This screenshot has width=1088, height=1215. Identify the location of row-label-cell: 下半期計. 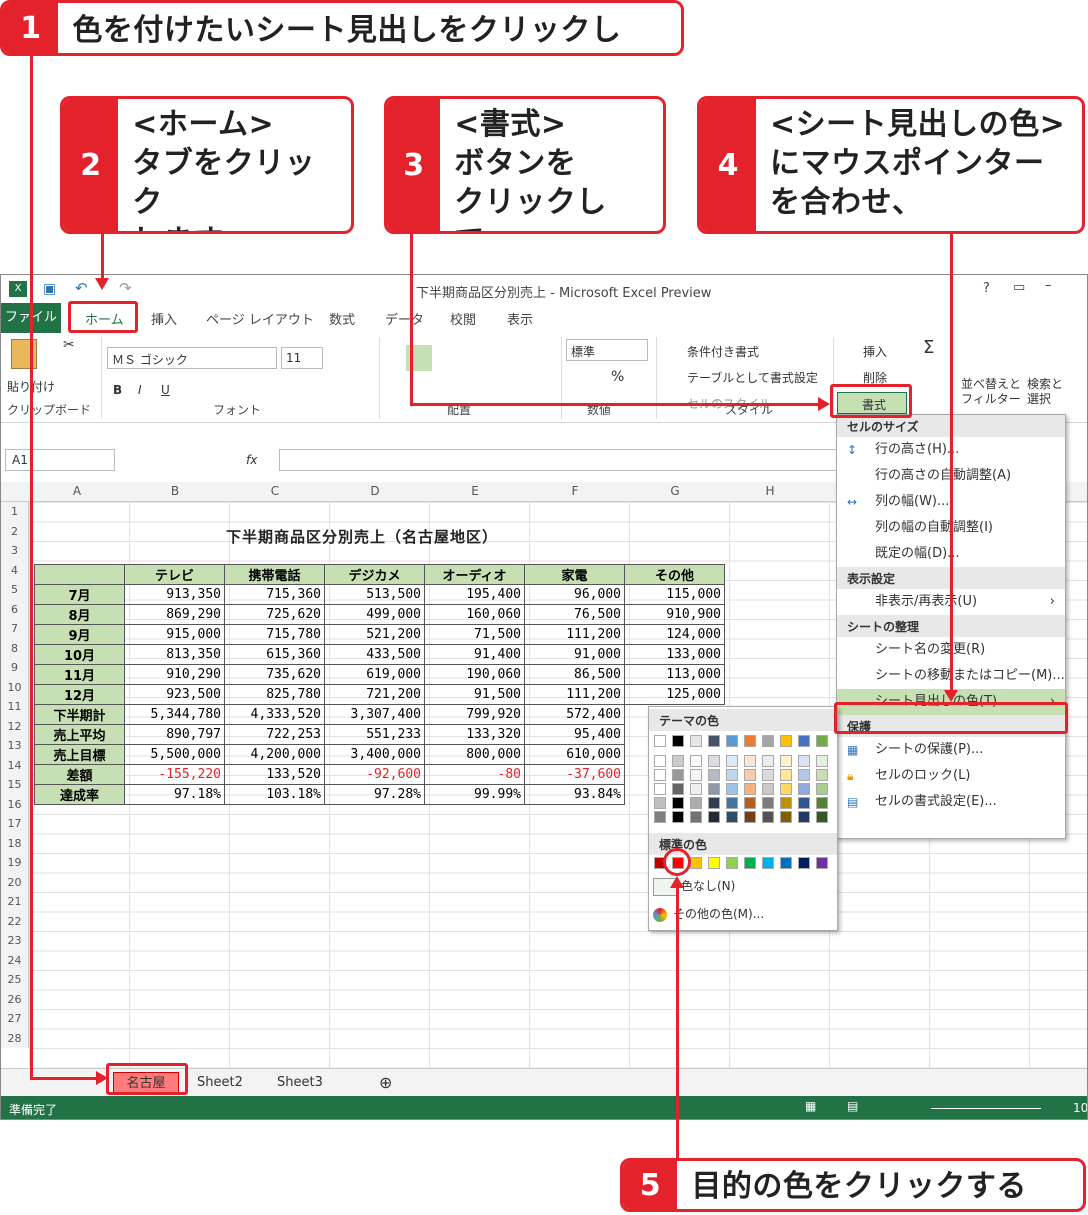
(79, 714).